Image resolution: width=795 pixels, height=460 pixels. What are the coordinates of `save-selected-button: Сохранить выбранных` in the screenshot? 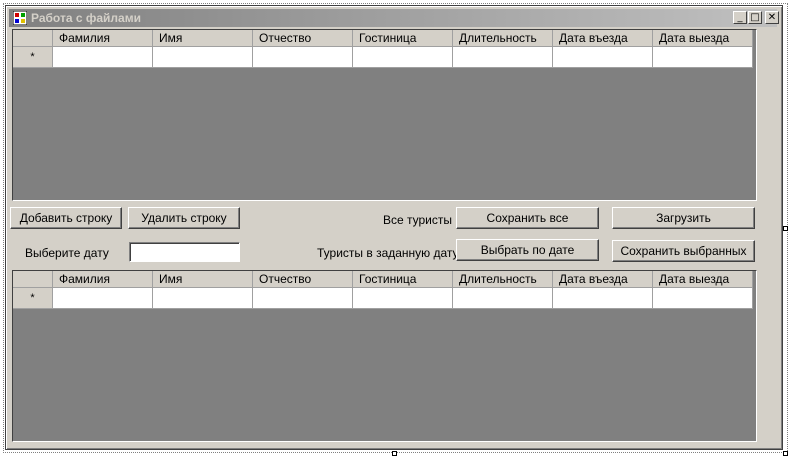 It's located at (683, 251).